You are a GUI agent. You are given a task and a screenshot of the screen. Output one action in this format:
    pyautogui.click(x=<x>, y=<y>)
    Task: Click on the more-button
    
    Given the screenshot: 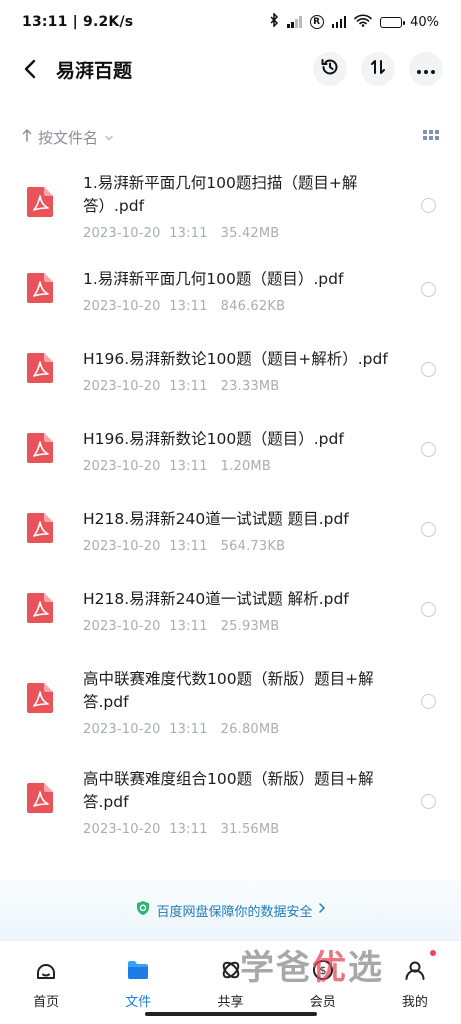 What is the action you would take?
    pyautogui.click(x=426, y=69)
    